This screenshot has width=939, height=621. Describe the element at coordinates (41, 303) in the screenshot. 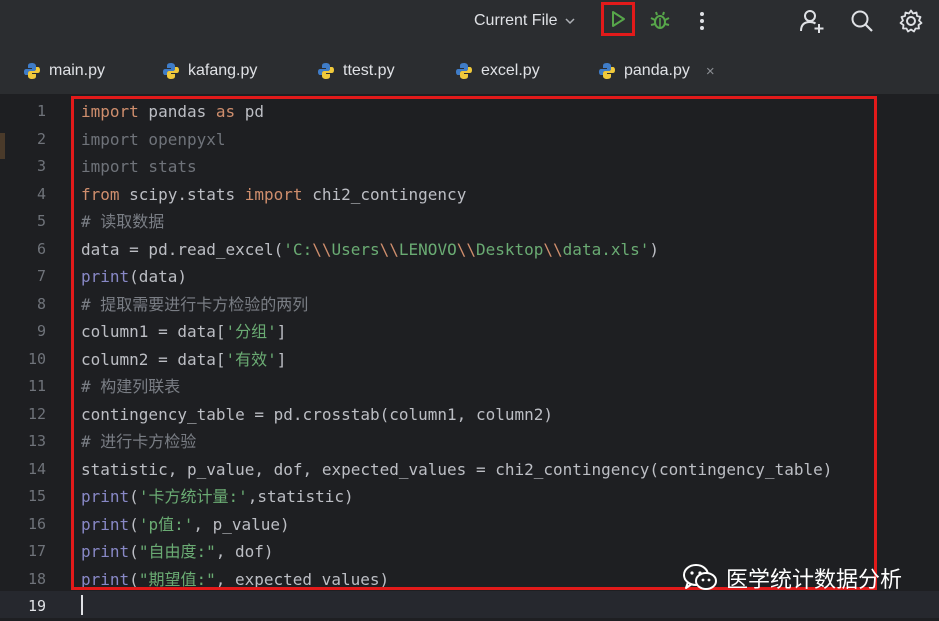

I see `line-number: 8` at that location.